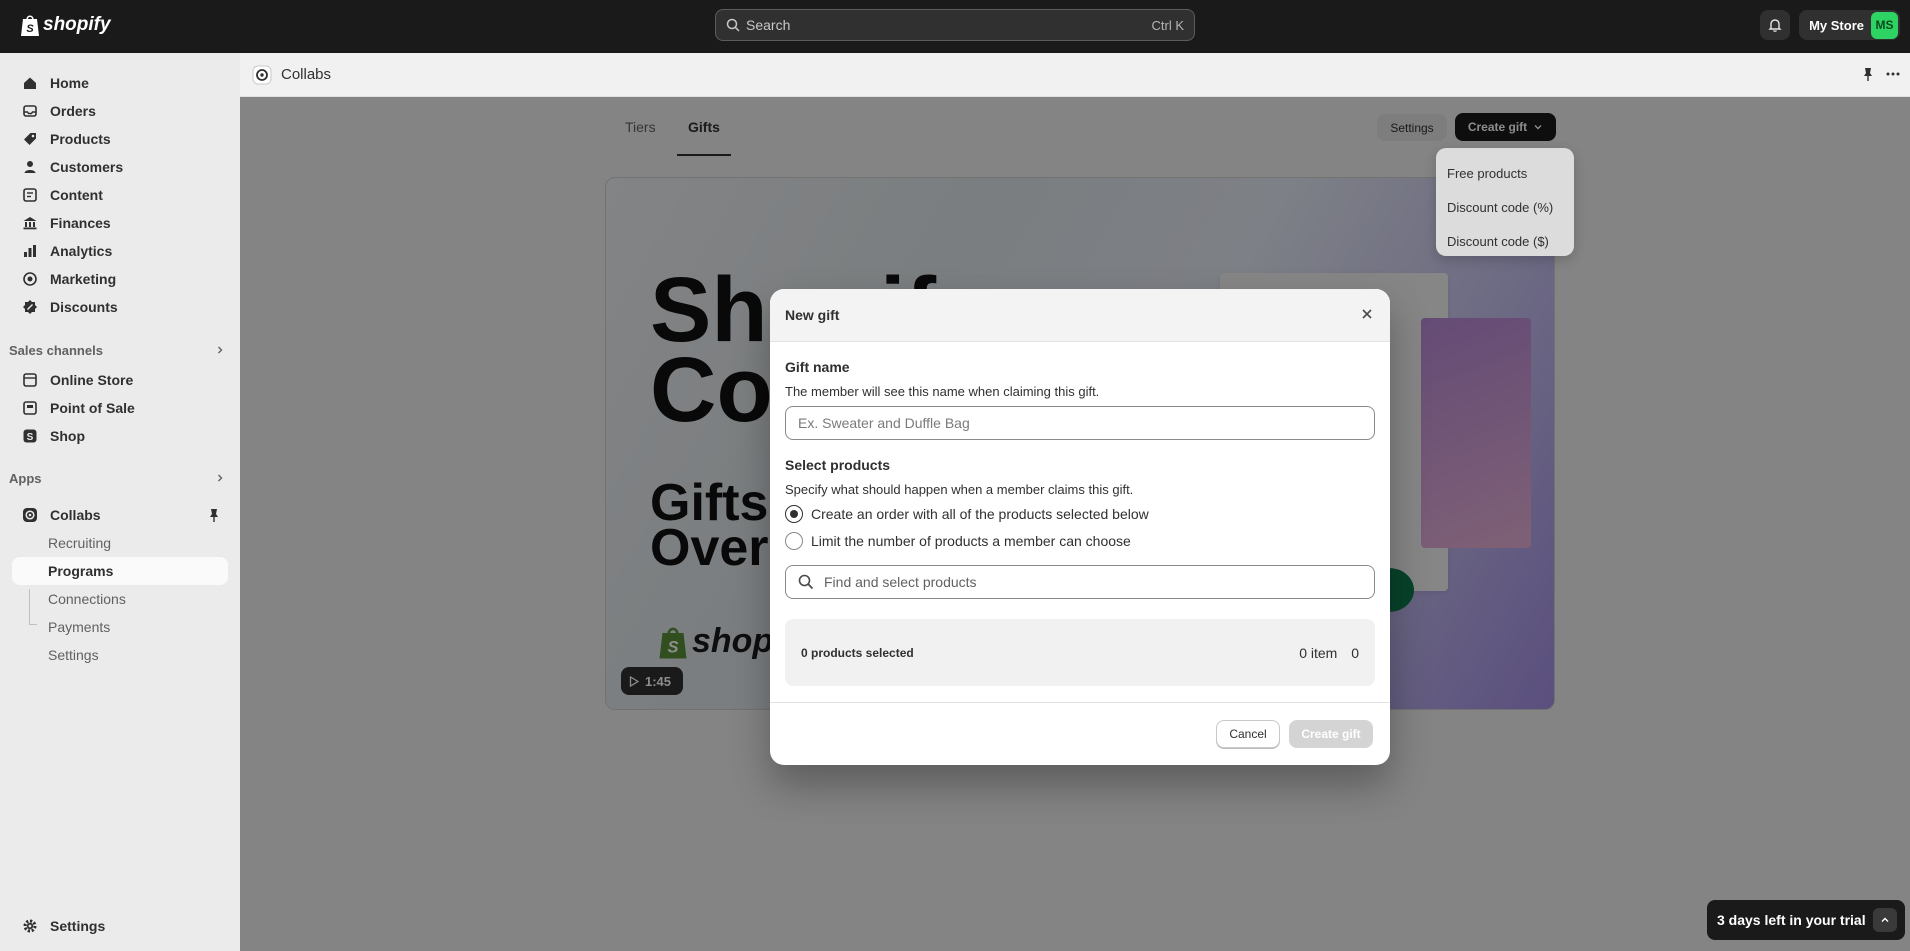 The image size is (1910, 951). Describe the element at coordinates (120, 111) in the screenshot. I see `sidebar-item-orders: Orders` at that location.